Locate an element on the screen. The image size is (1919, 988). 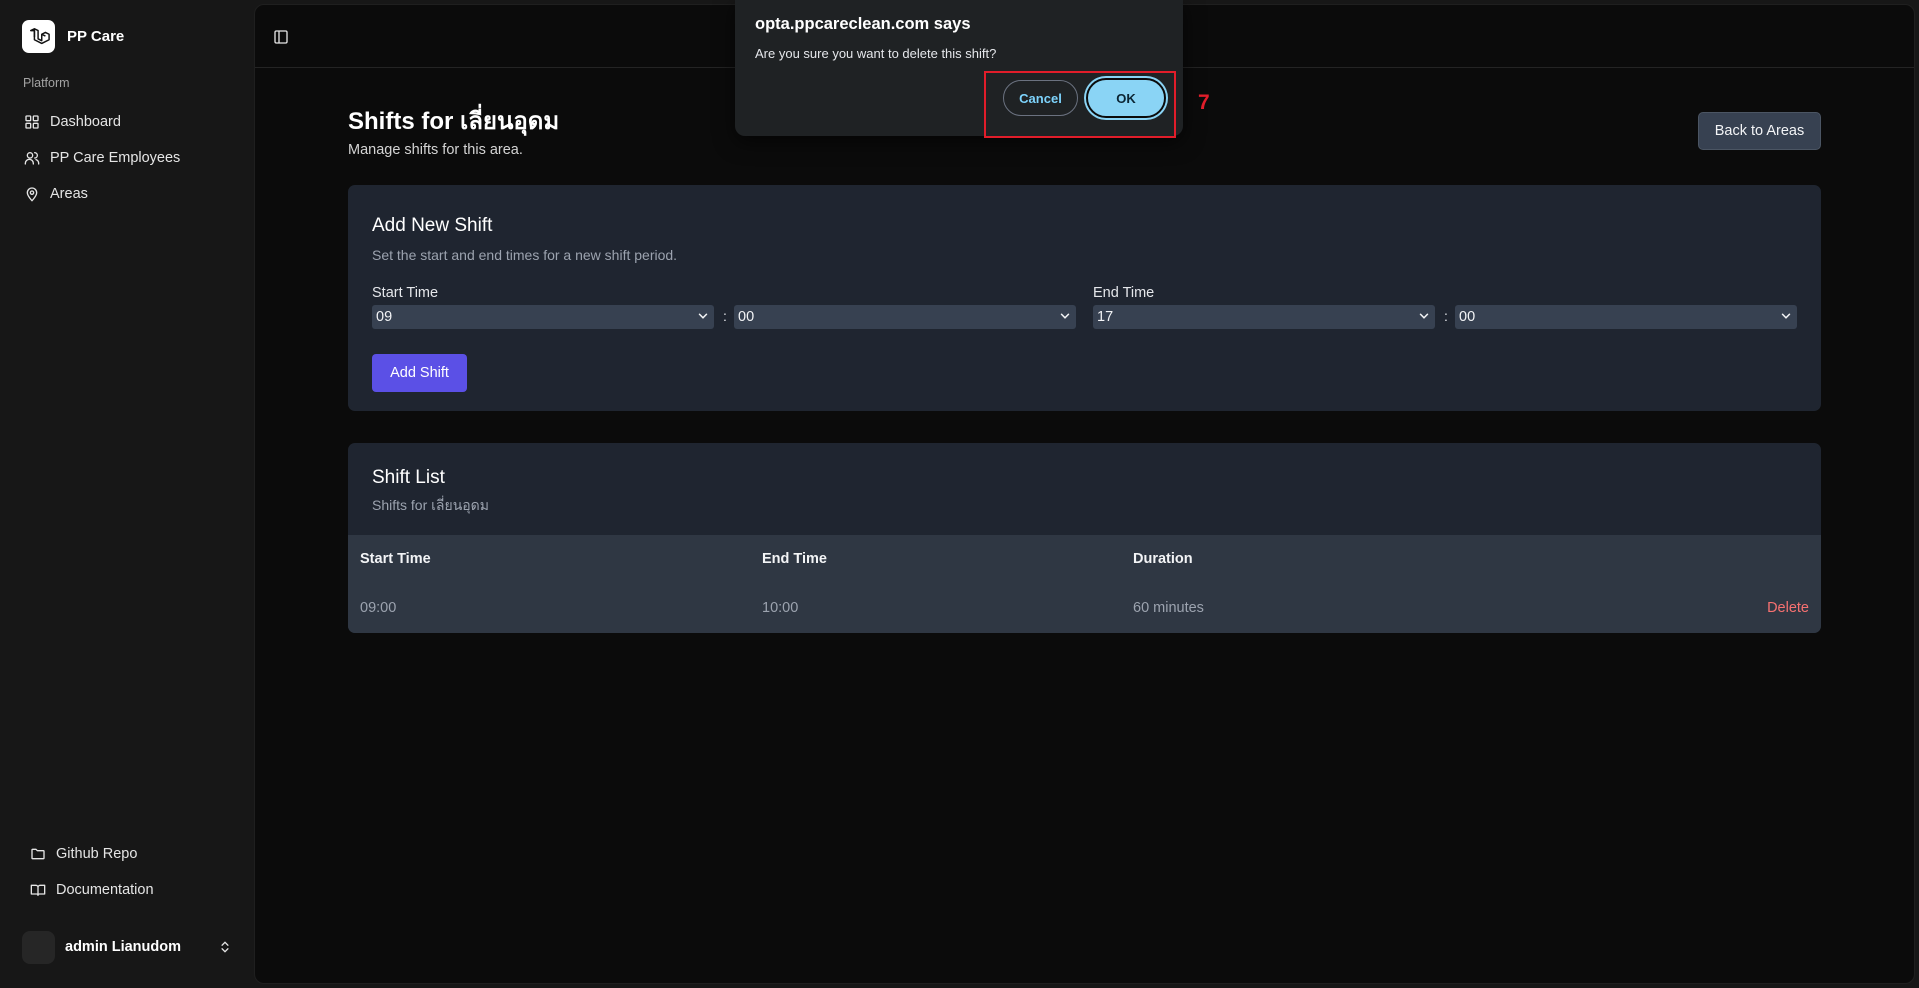
grid-icon is located at coordinates (32, 122).